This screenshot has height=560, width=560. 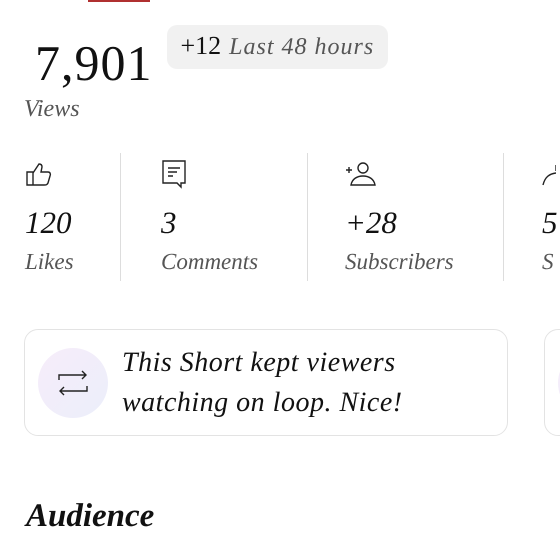 What do you see at coordinates (168, 223) in the screenshot?
I see `stat-value: 3` at bounding box center [168, 223].